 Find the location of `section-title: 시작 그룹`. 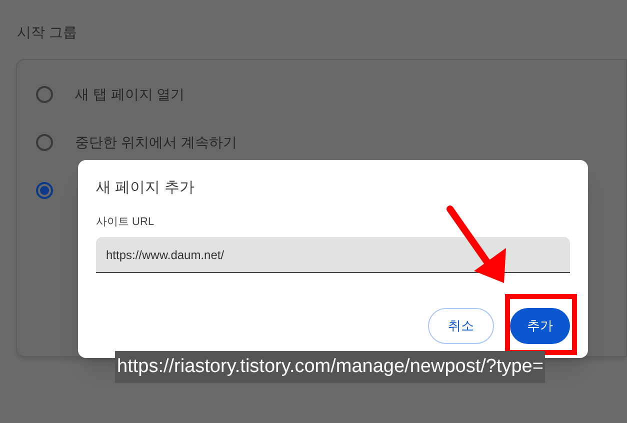

section-title: 시작 그룹 is located at coordinates (47, 32).